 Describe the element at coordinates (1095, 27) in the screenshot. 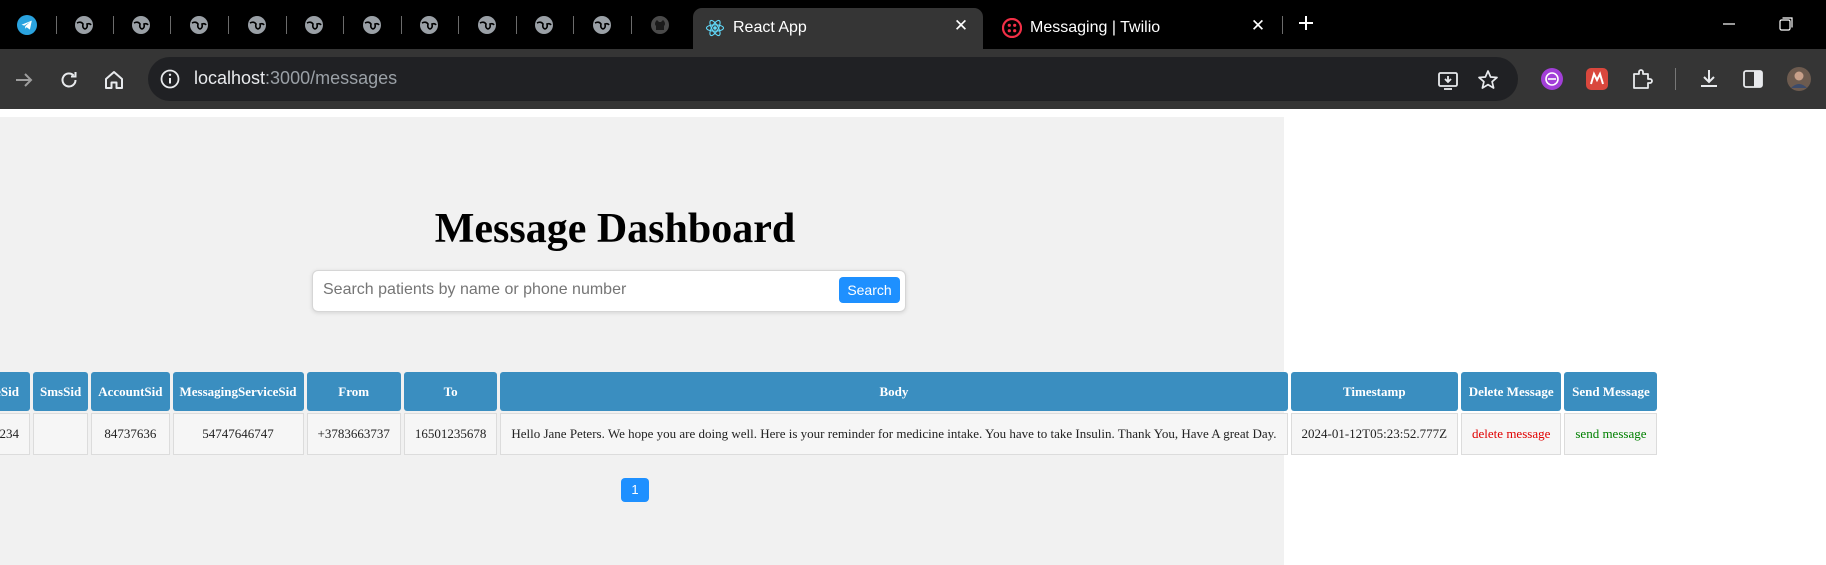

I see `tab-title: Messaging | Twilio` at that location.